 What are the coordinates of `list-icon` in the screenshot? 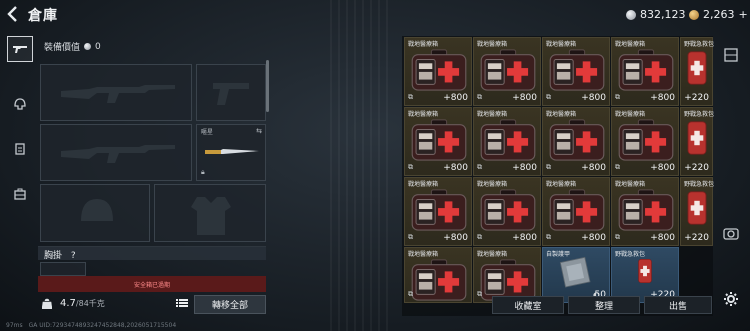 It's located at (182, 303).